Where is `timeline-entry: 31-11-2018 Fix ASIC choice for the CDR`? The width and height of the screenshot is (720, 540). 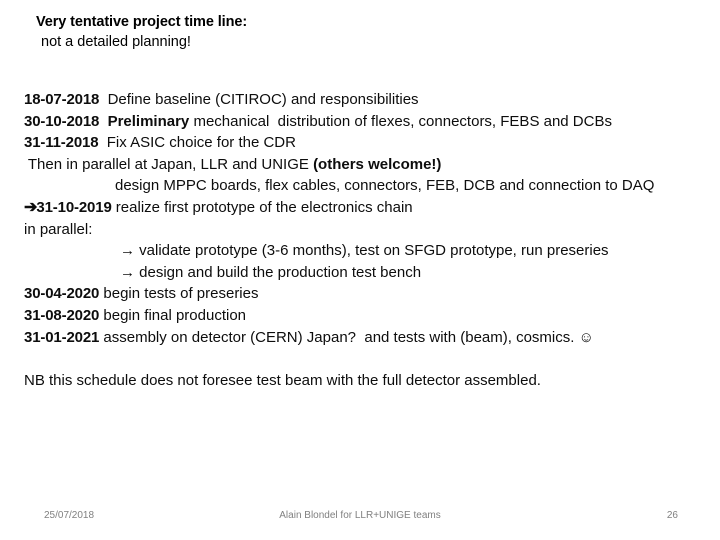 timeline-entry: 31-11-2018 Fix ASIC choice for the CDR is located at coordinates (369, 143).